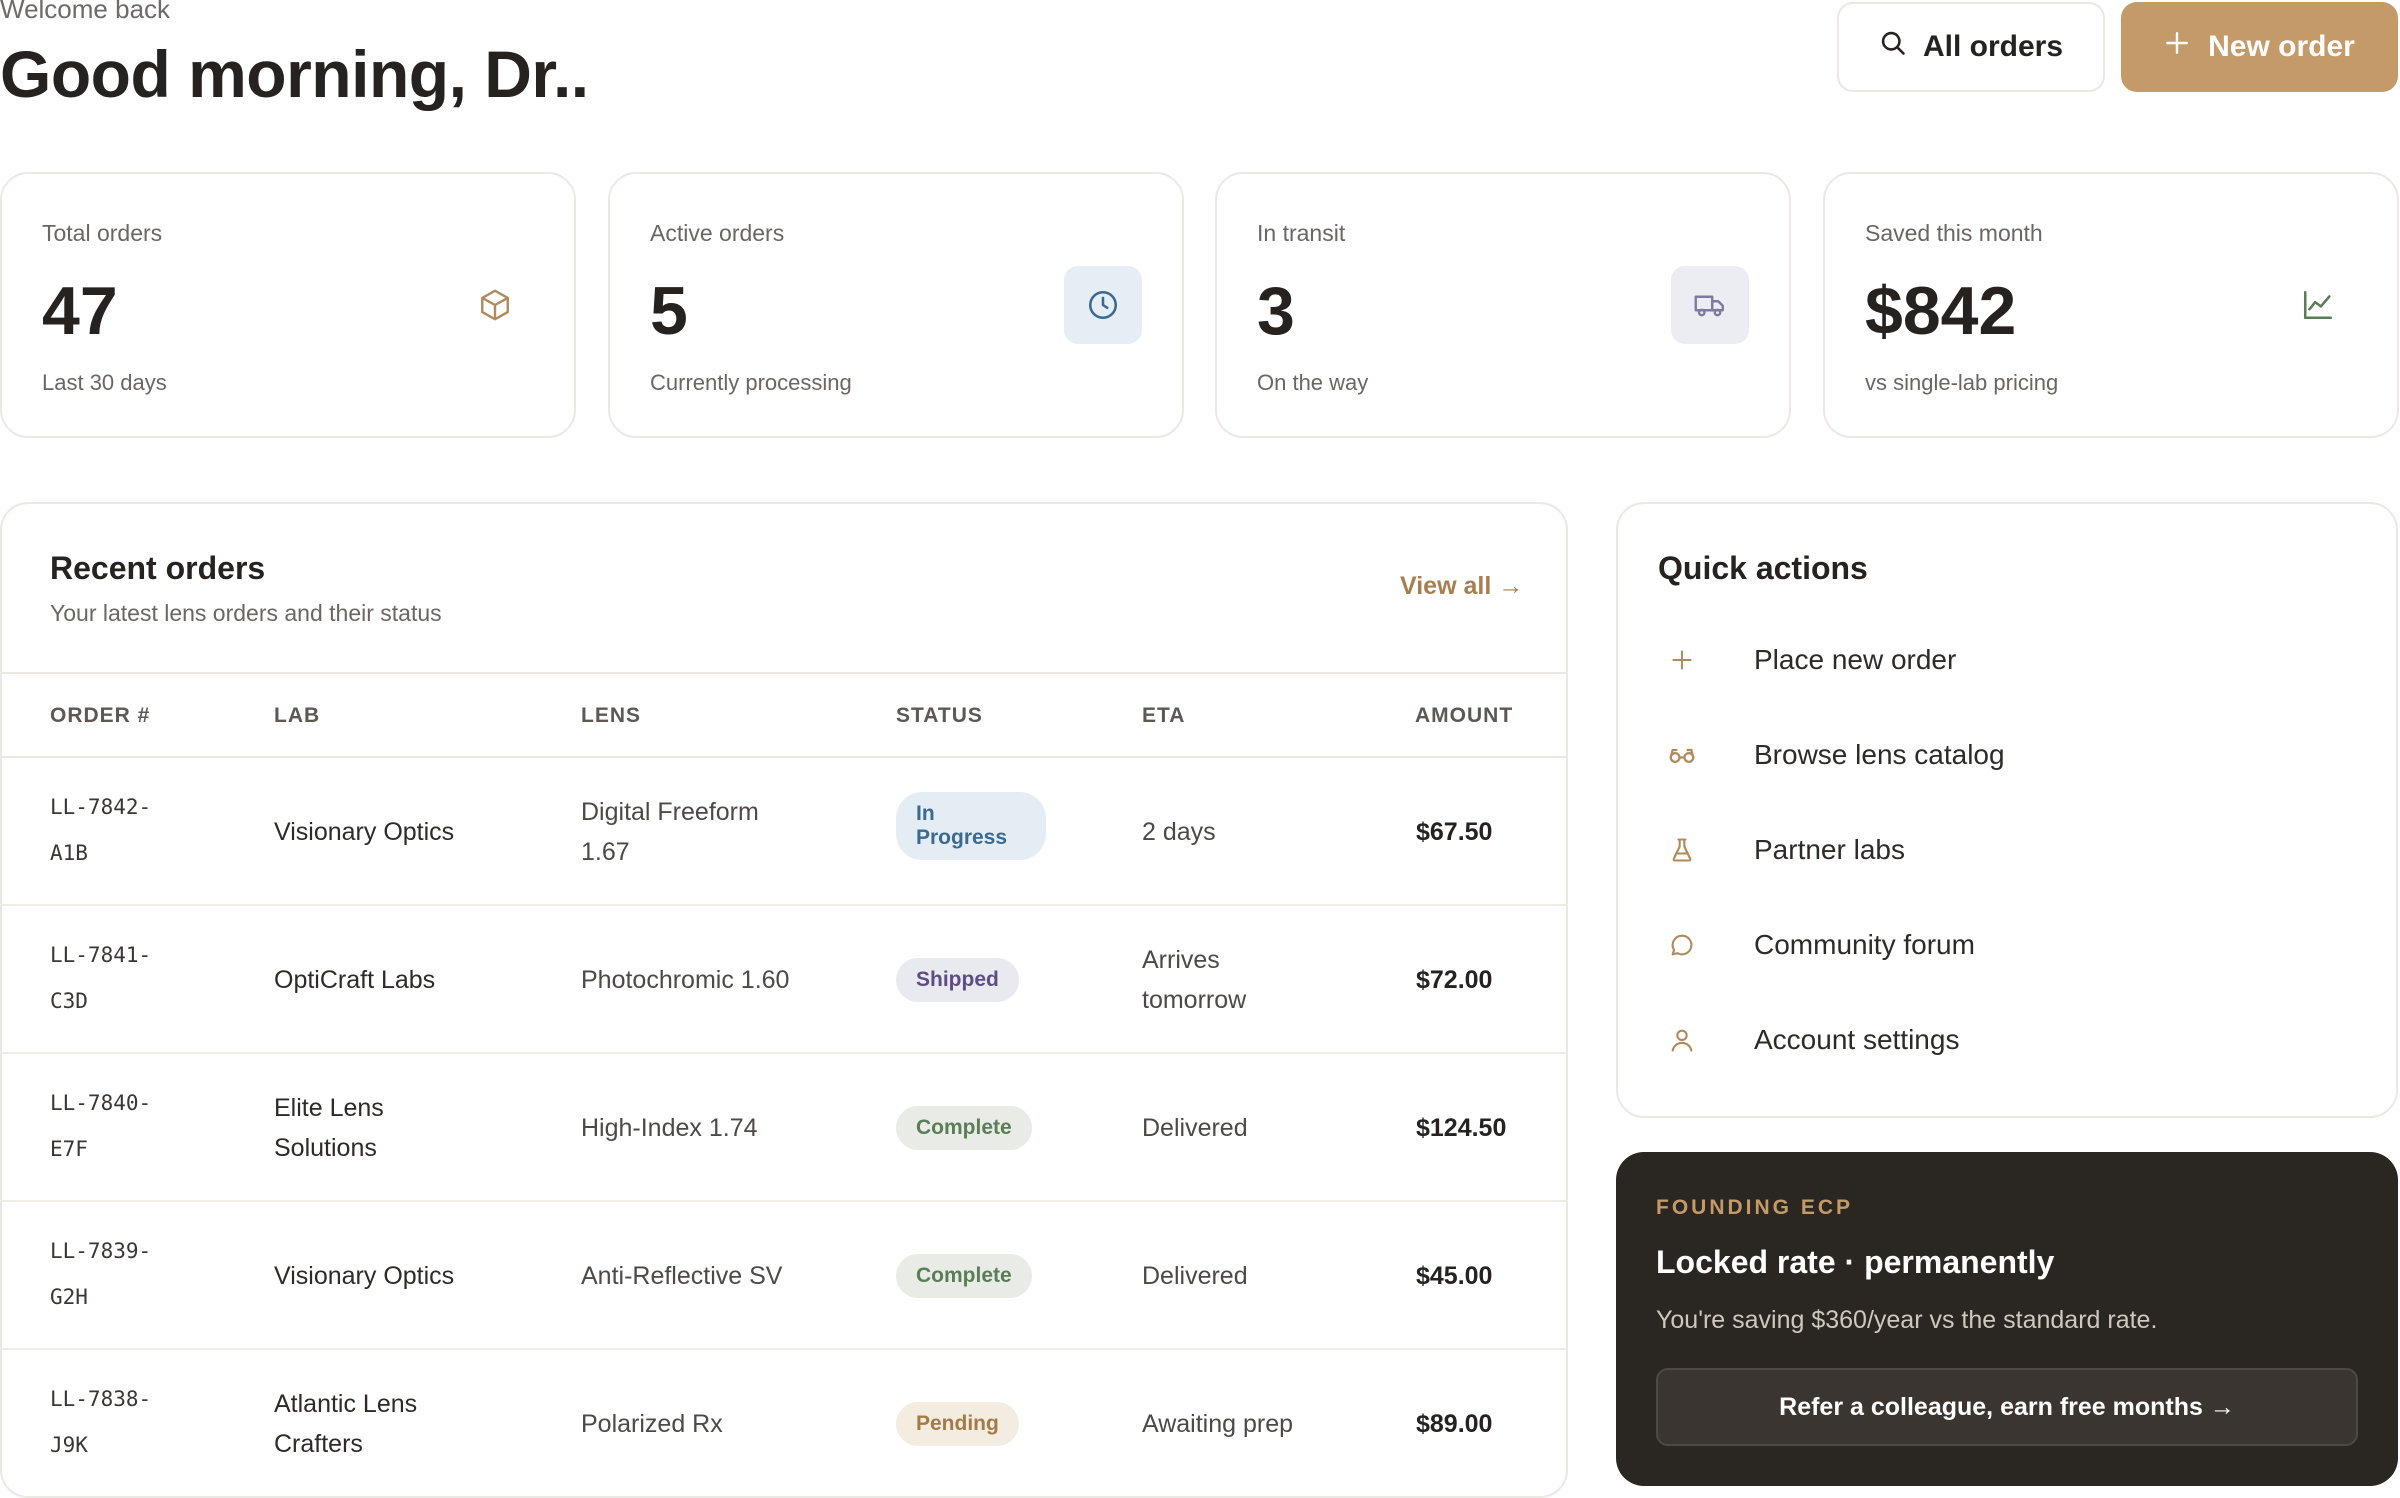 The image size is (2400, 1498). Describe the element at coordinates (1461, 1128) in the screenshot. I see `amount-value: $124.50` at that location.